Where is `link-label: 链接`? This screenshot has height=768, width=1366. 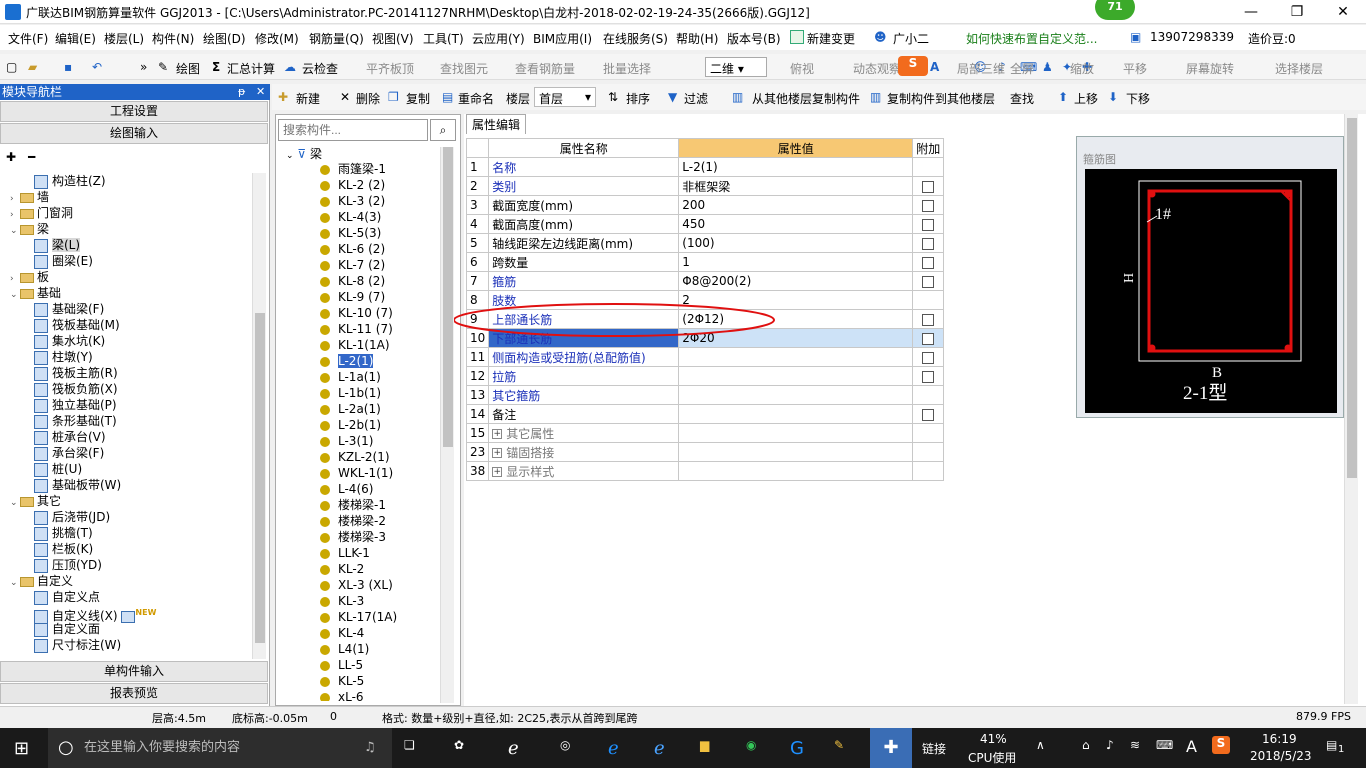 link-label: 链接 is located at coordinates (934, 748).